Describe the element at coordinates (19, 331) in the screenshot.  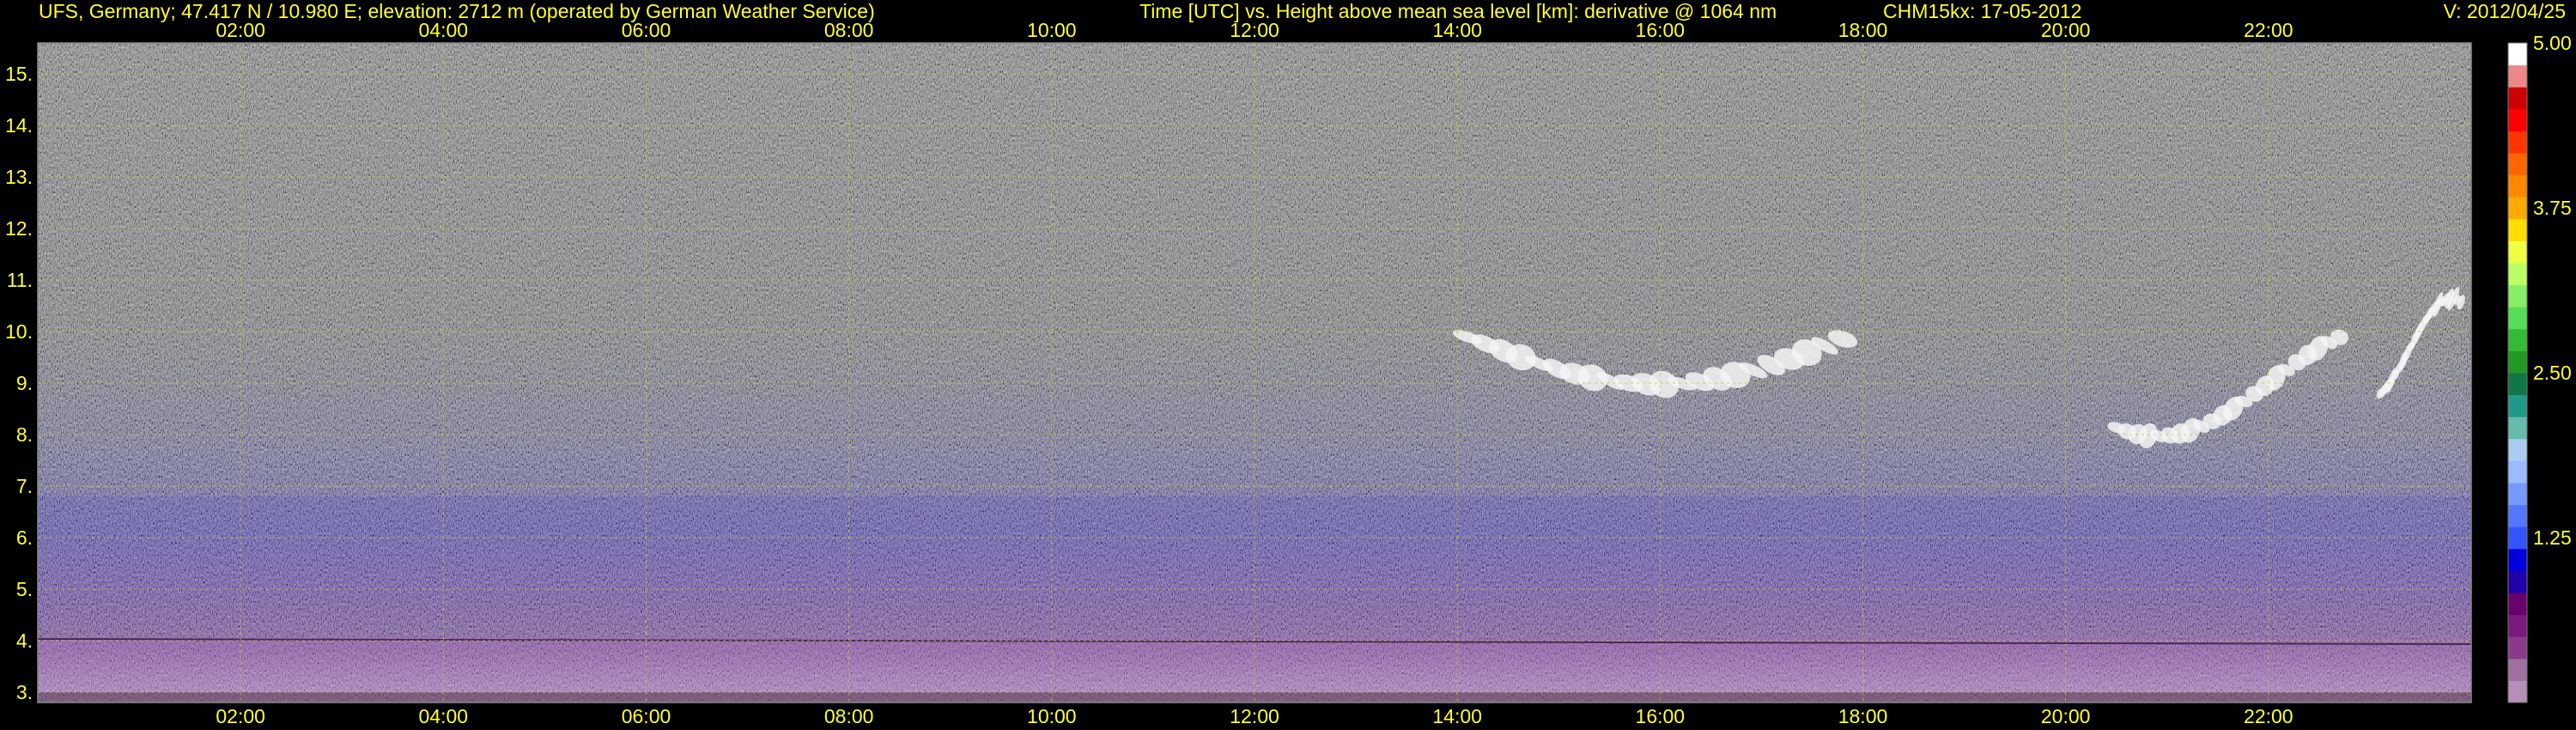
I see `y-tick-label: 10.` at that location.